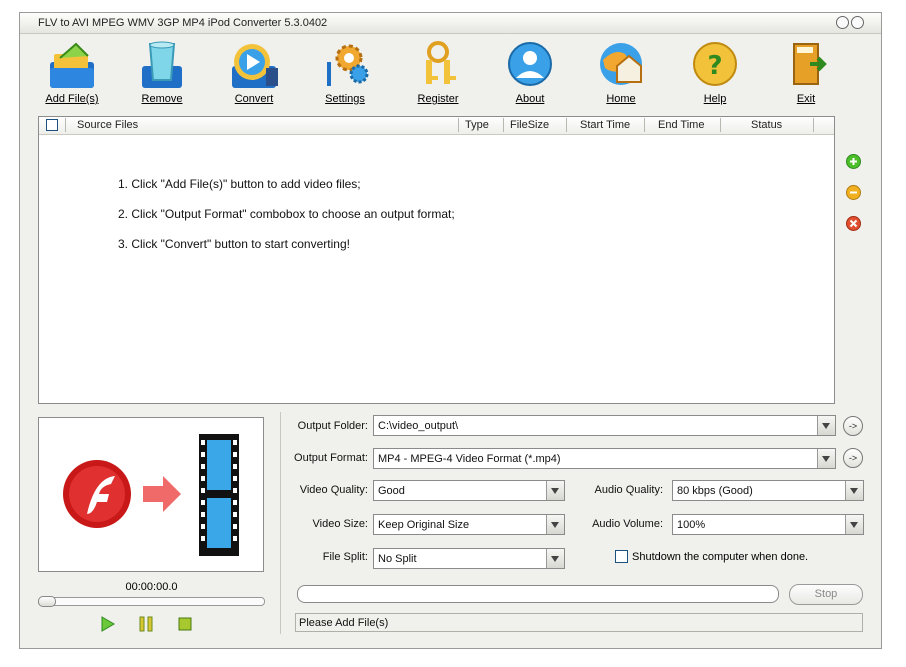  What do you see at coordinates (345, 557) in the screenshot?
I see `file-split-label: File Split:` at bounding box center [345, 557].